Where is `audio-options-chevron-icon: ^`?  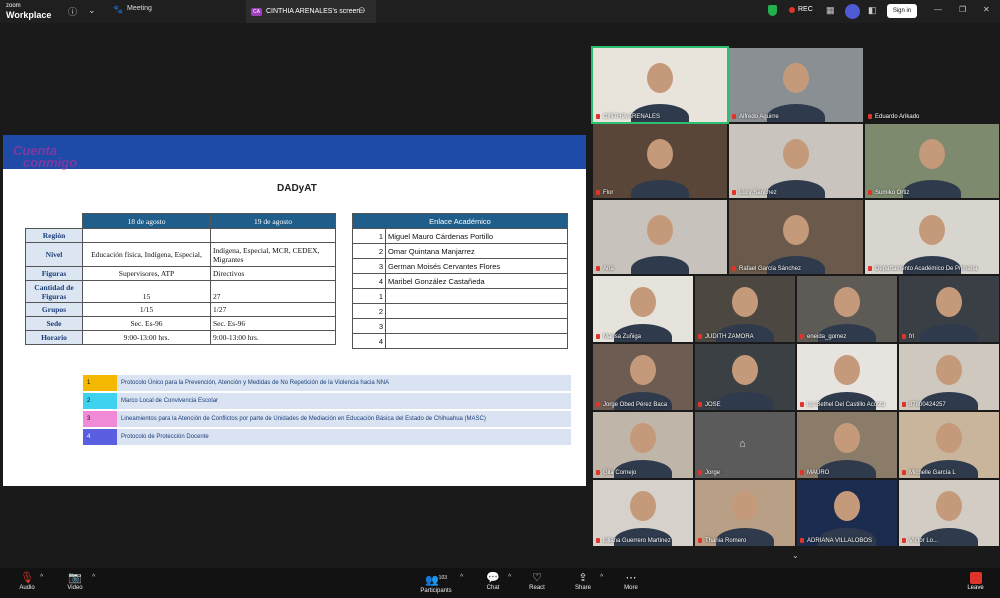
audio-options-chevron-icon: ^ is located at coordinates (41, 577).